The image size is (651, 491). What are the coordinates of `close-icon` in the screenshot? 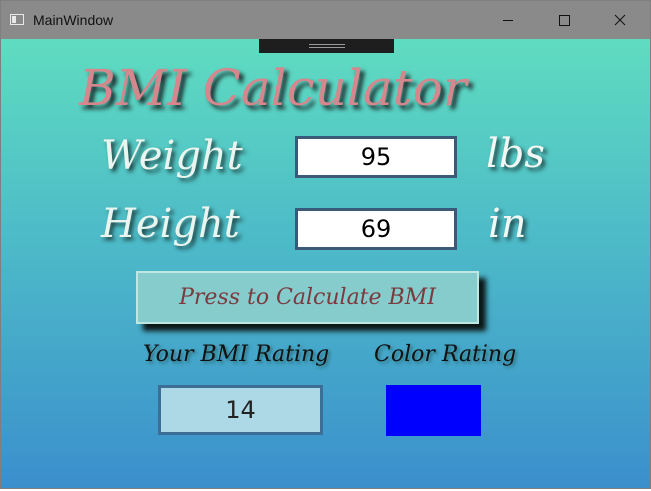 It's located at (620, 20).